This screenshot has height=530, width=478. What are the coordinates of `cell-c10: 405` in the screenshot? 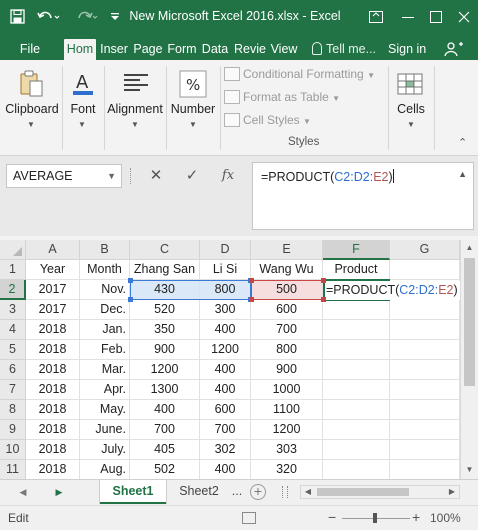 It's located at (165, 450).